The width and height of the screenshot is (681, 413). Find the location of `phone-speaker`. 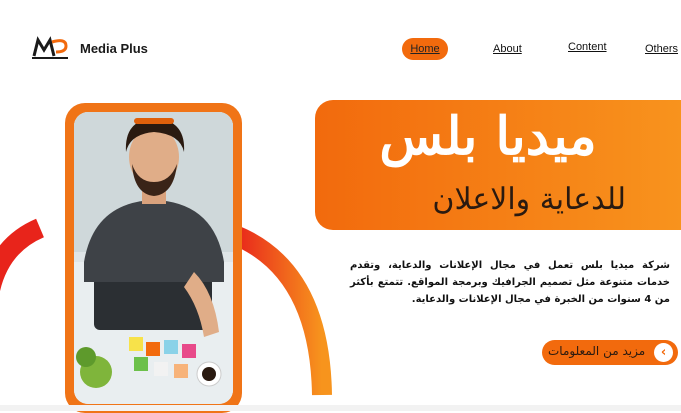

phone-speaker is located at coordinates (153, 121).